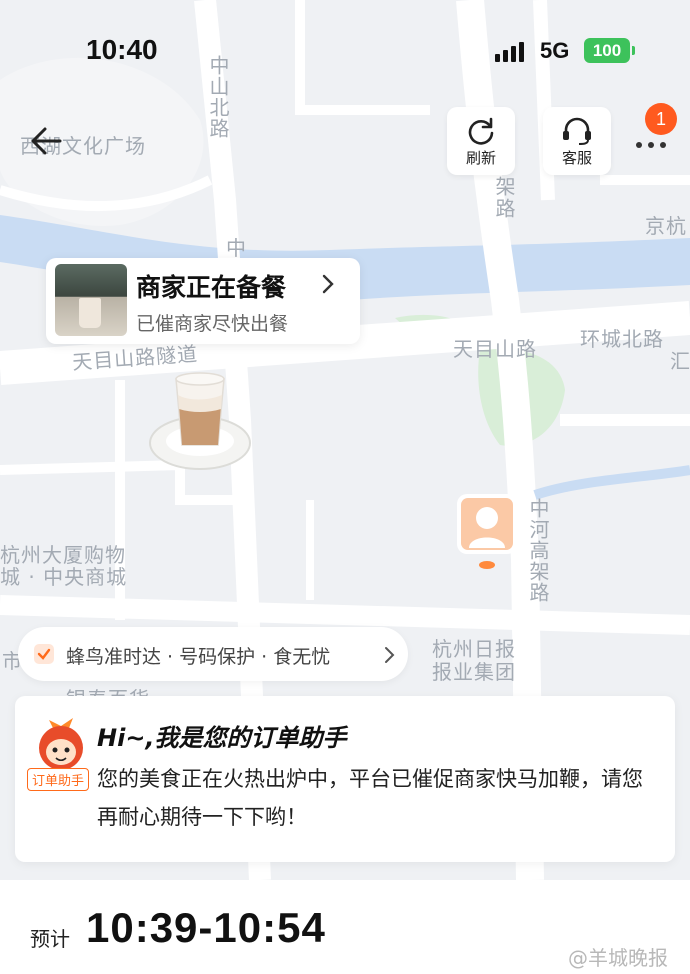 This screenshot has width=690, height=974. I want to click on map-label-huancheng: 环城北路, so click(622, 339).